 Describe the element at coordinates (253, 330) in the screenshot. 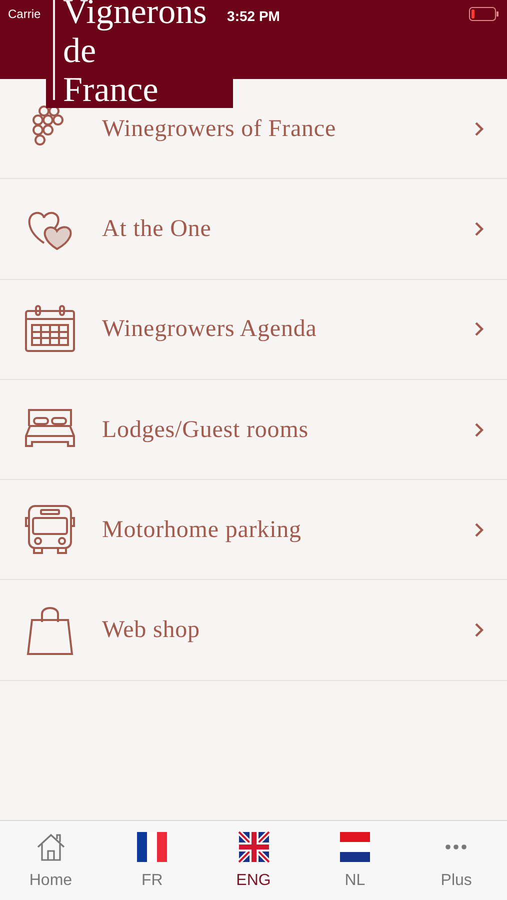

I see `menu-item: Winegrowers Agenda` at that location.